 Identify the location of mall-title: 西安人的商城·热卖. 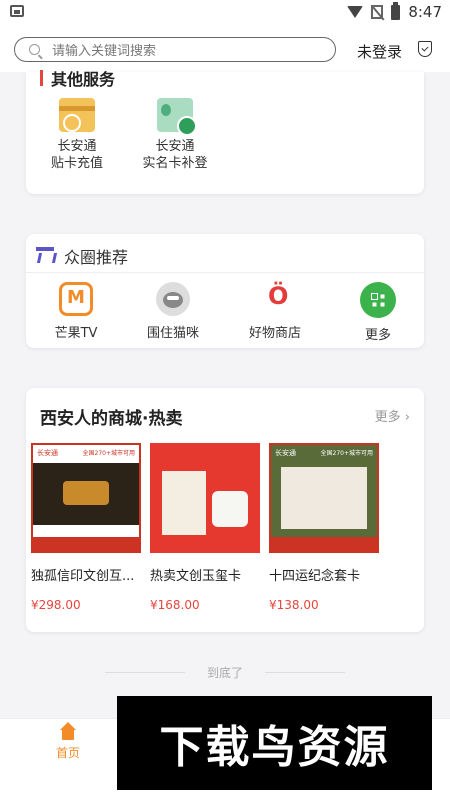
(111, 419).